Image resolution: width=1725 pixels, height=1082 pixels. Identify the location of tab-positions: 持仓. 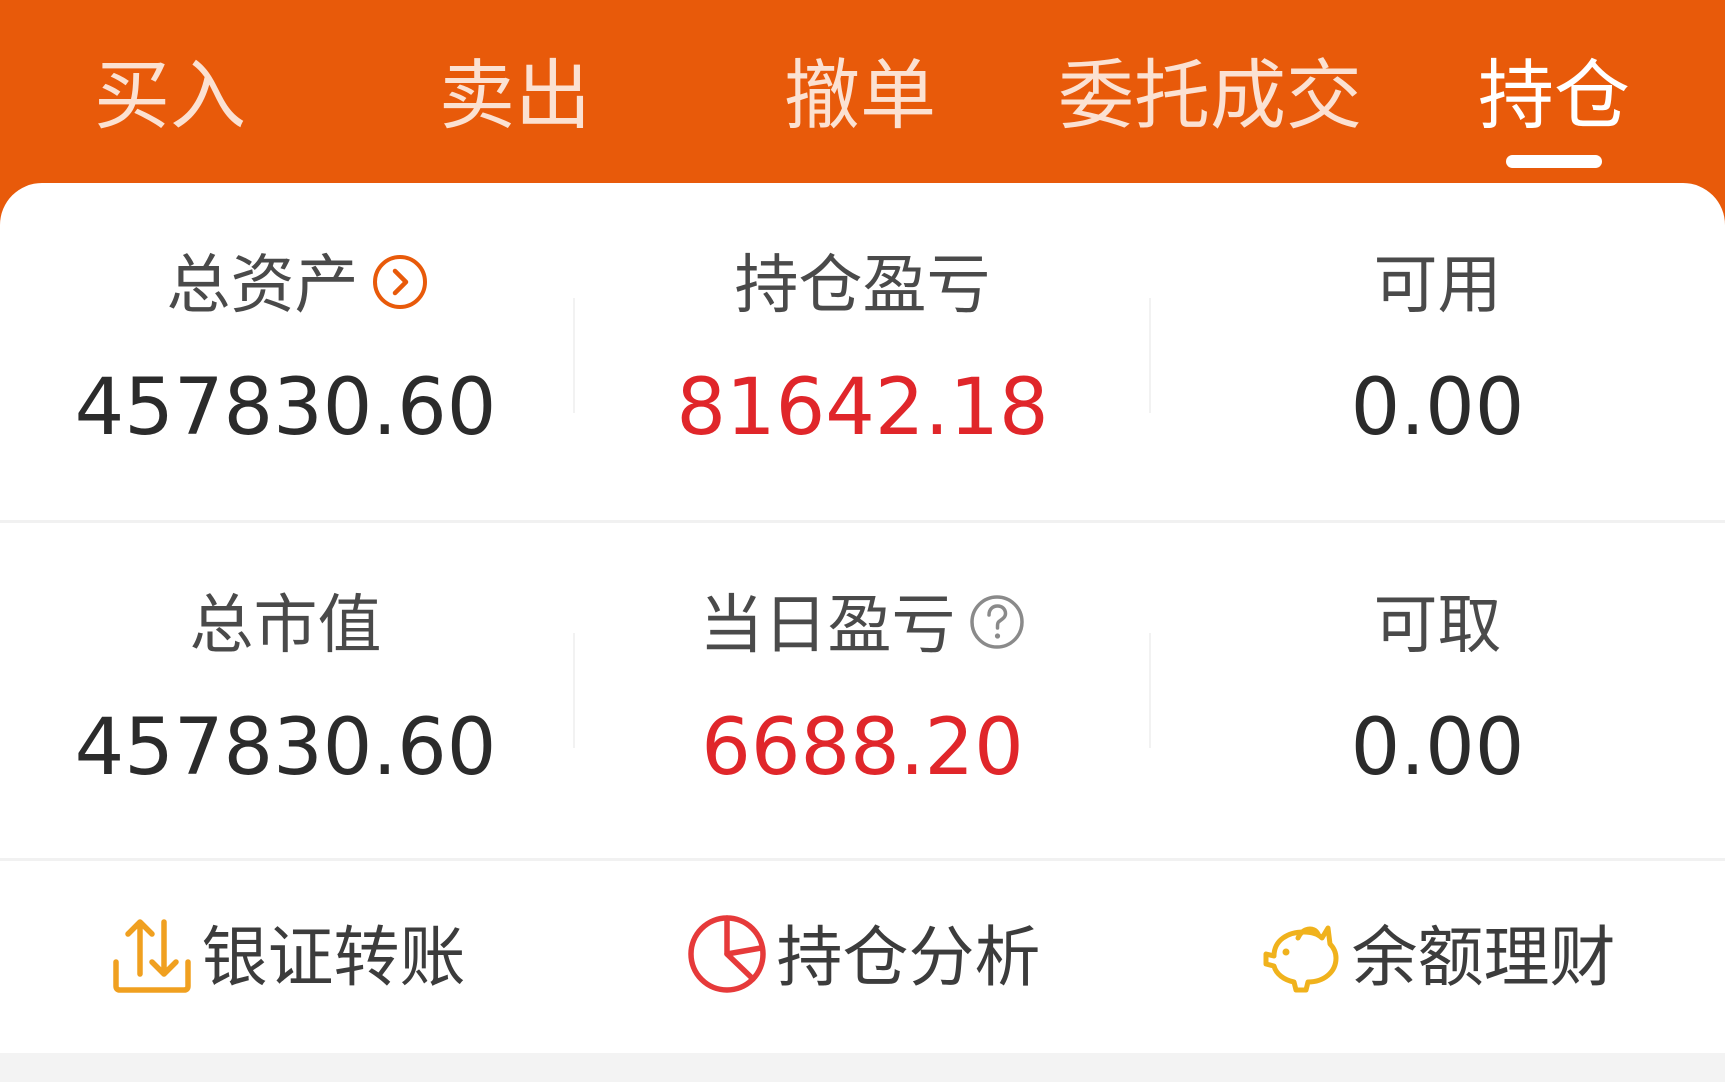
(1554, 96).